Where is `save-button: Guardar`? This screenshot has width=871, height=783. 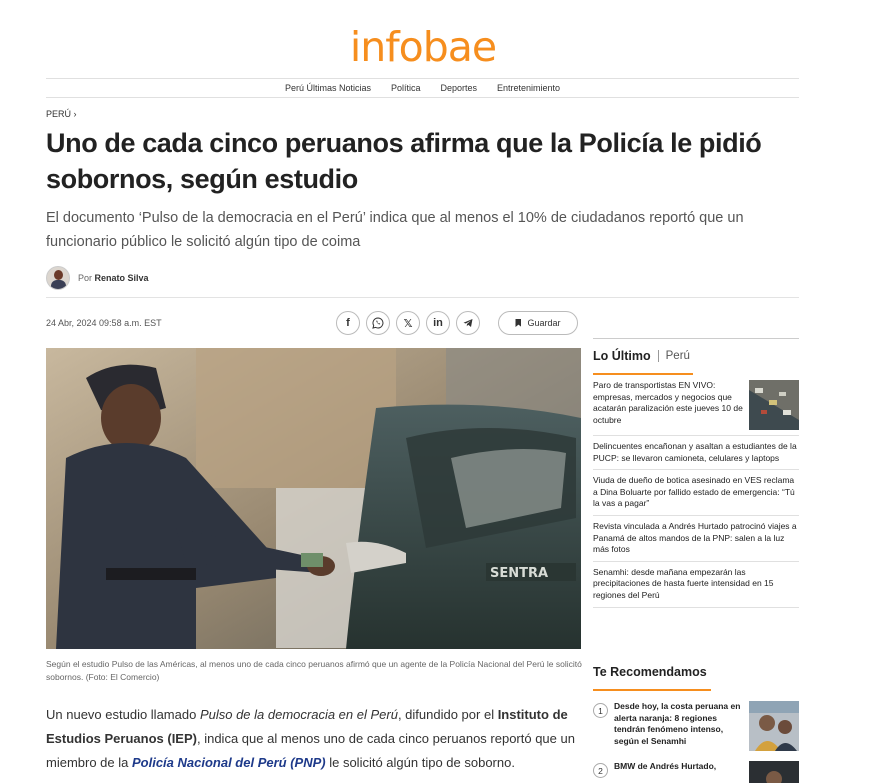
save-button: Guardar is located at coordinates (538, 323).